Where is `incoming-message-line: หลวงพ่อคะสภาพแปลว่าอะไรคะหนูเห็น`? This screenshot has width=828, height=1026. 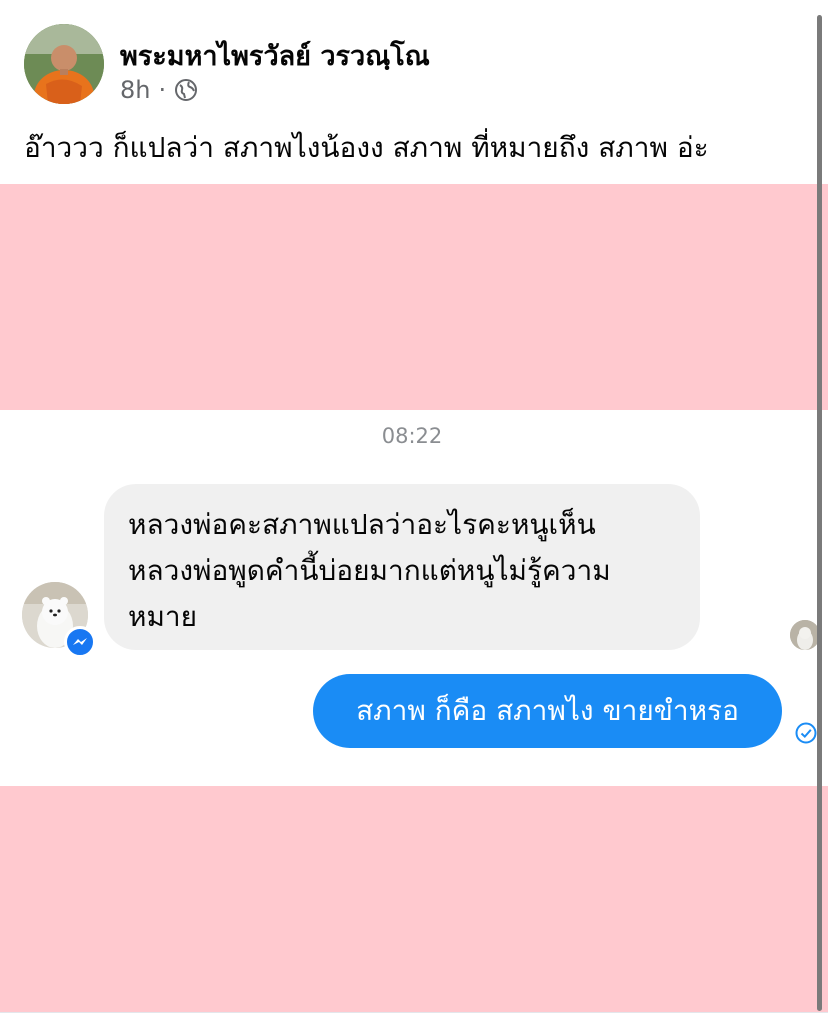 incoming-message-line: หลวงพ่อคะสภาพแปลว่าอะไรคะหนูเห็น is located at coordinates (362, 524).